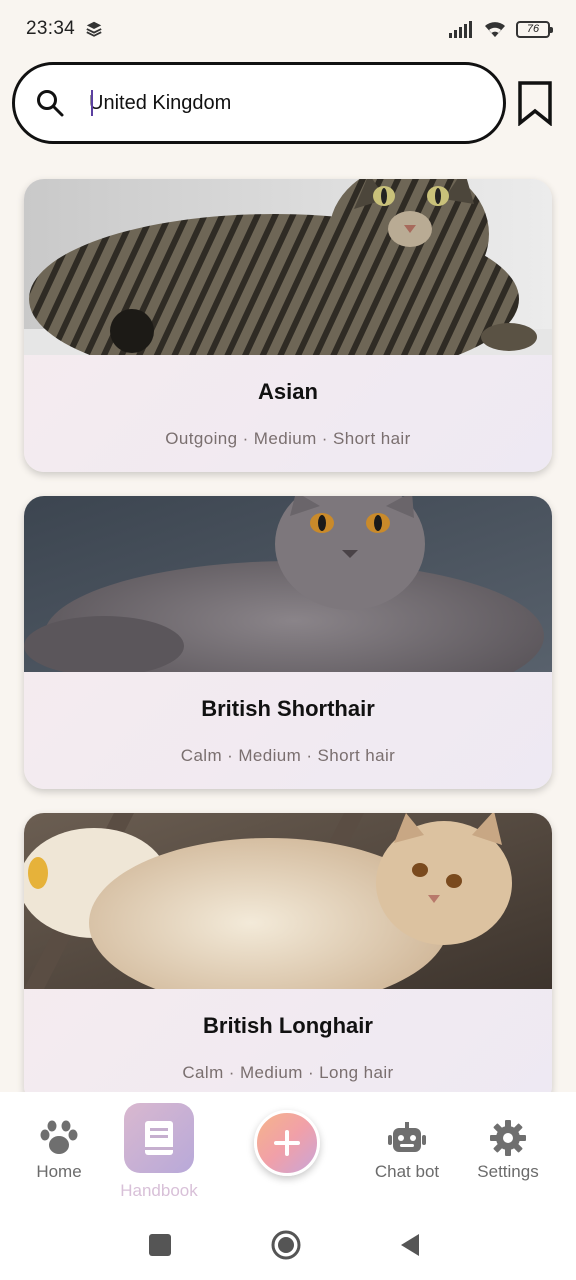 This screenshot has height=1280, width=576. I want to click on nav-handbook-label: Handbook, so click(159, 1190).